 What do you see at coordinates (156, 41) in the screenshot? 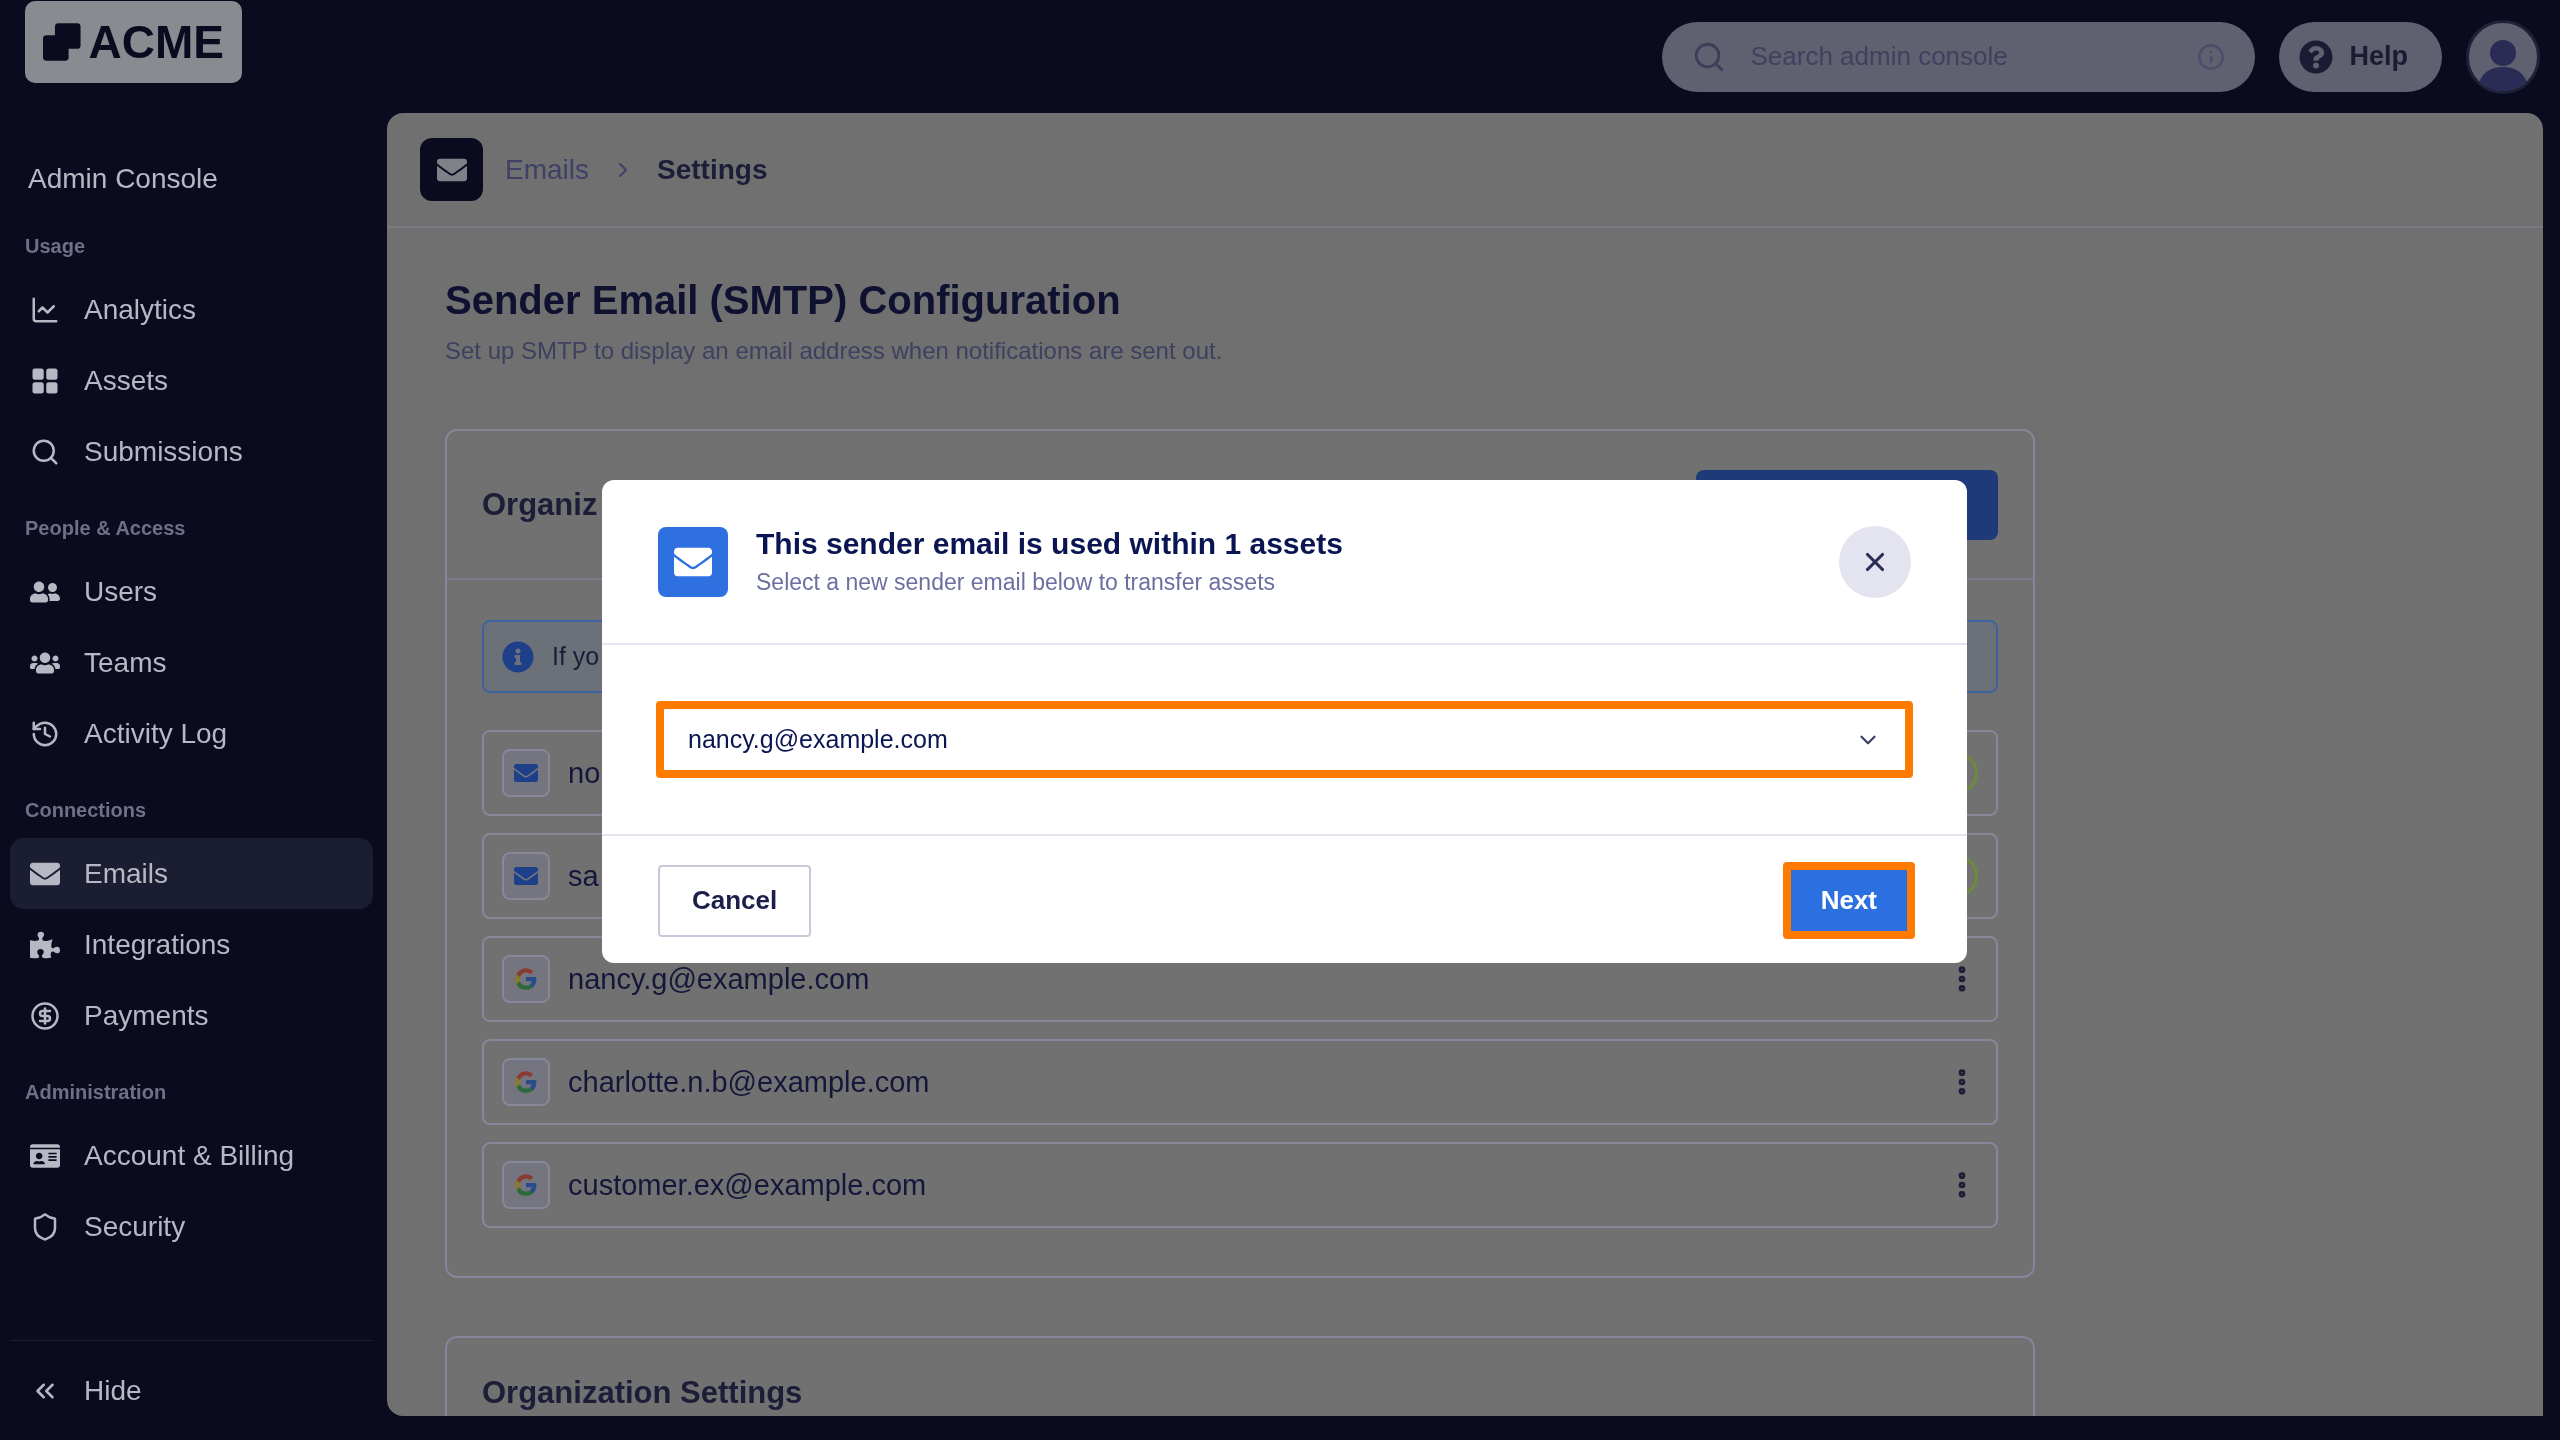
I see `logo-text: ACME` at bounding box center [156, 41].